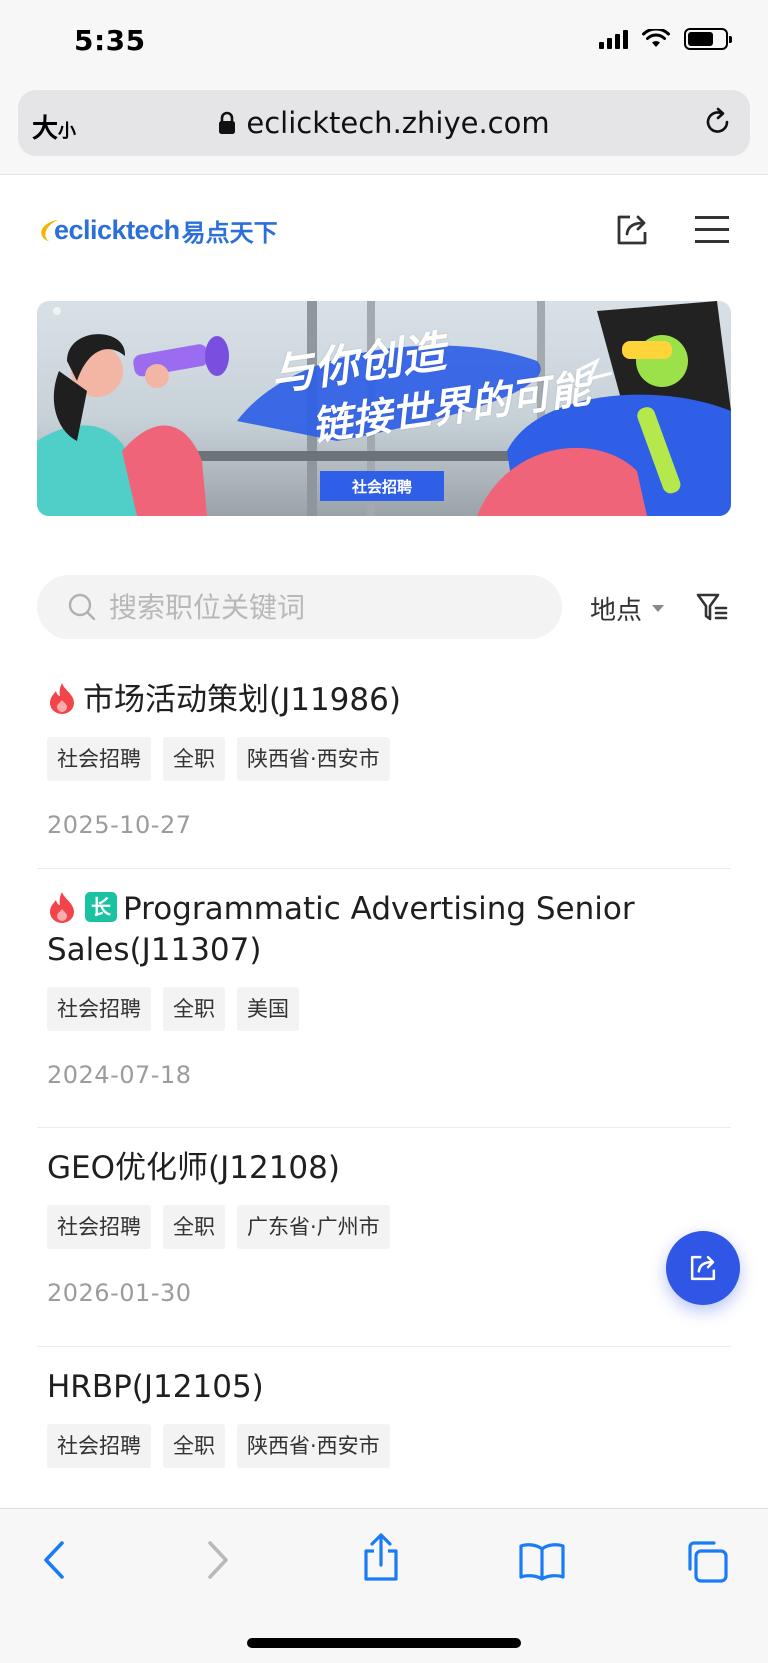 The width and height of the screenshot is (768, 1663). I want to click on job-title-row: 市场活动策划(J11986), so click(384, 700).